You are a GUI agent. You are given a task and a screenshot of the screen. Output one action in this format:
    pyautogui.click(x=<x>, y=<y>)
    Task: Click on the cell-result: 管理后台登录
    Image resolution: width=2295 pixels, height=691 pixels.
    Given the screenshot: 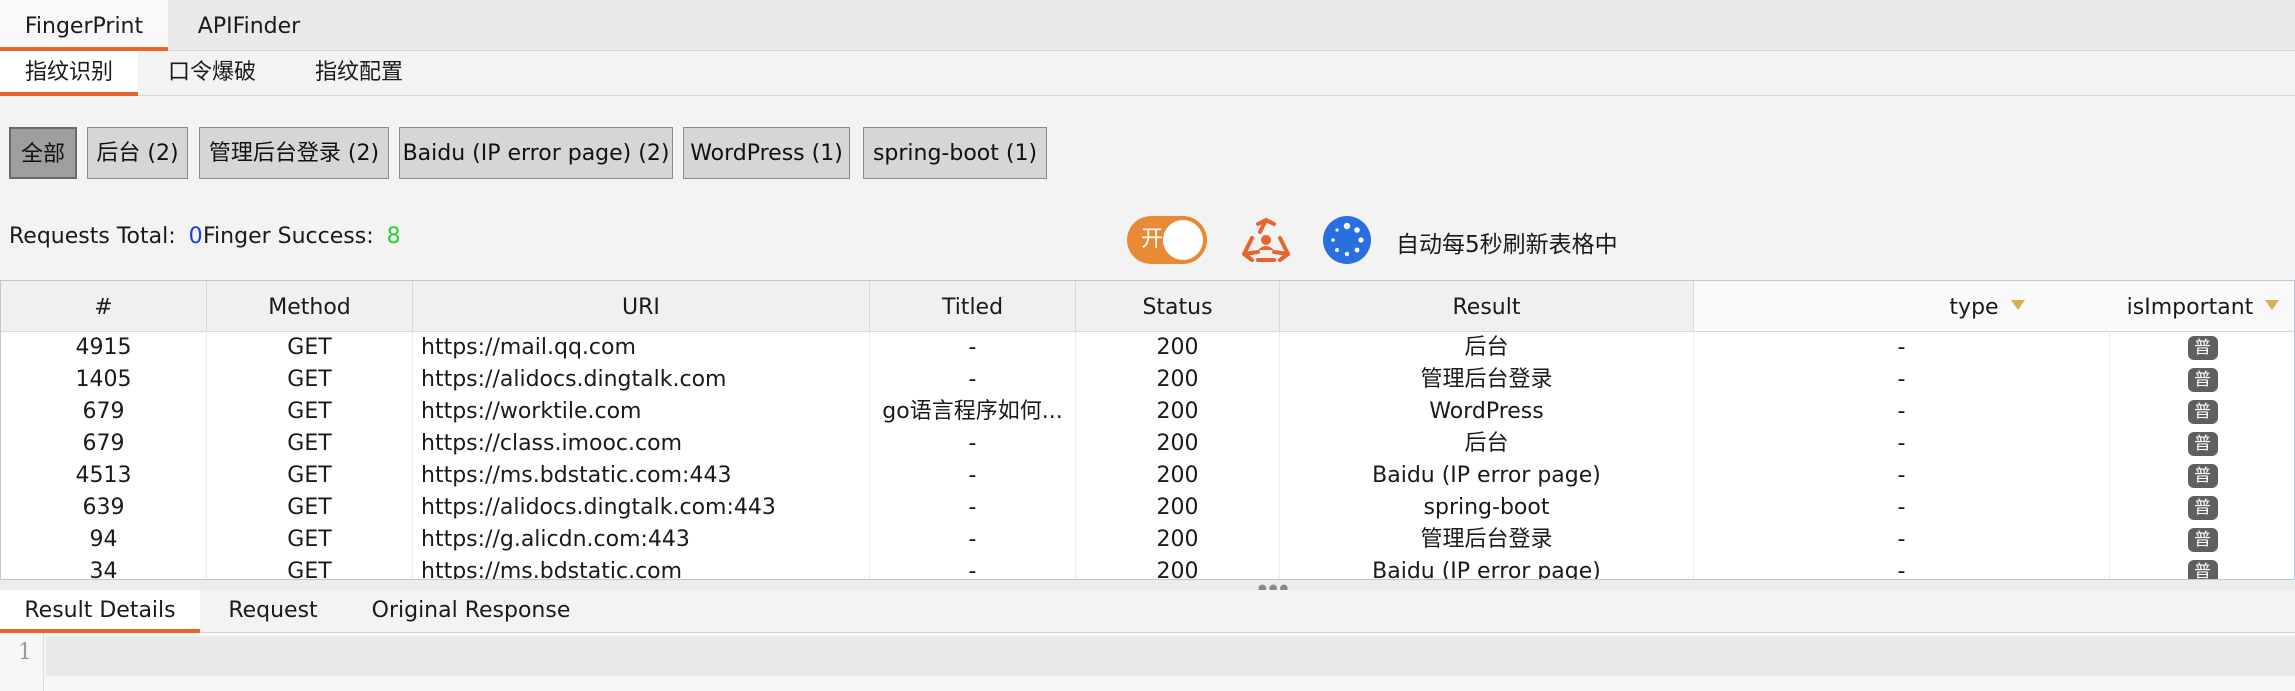 What is the action you would take?
    pyautogui.click(x=1487, y=379)
    